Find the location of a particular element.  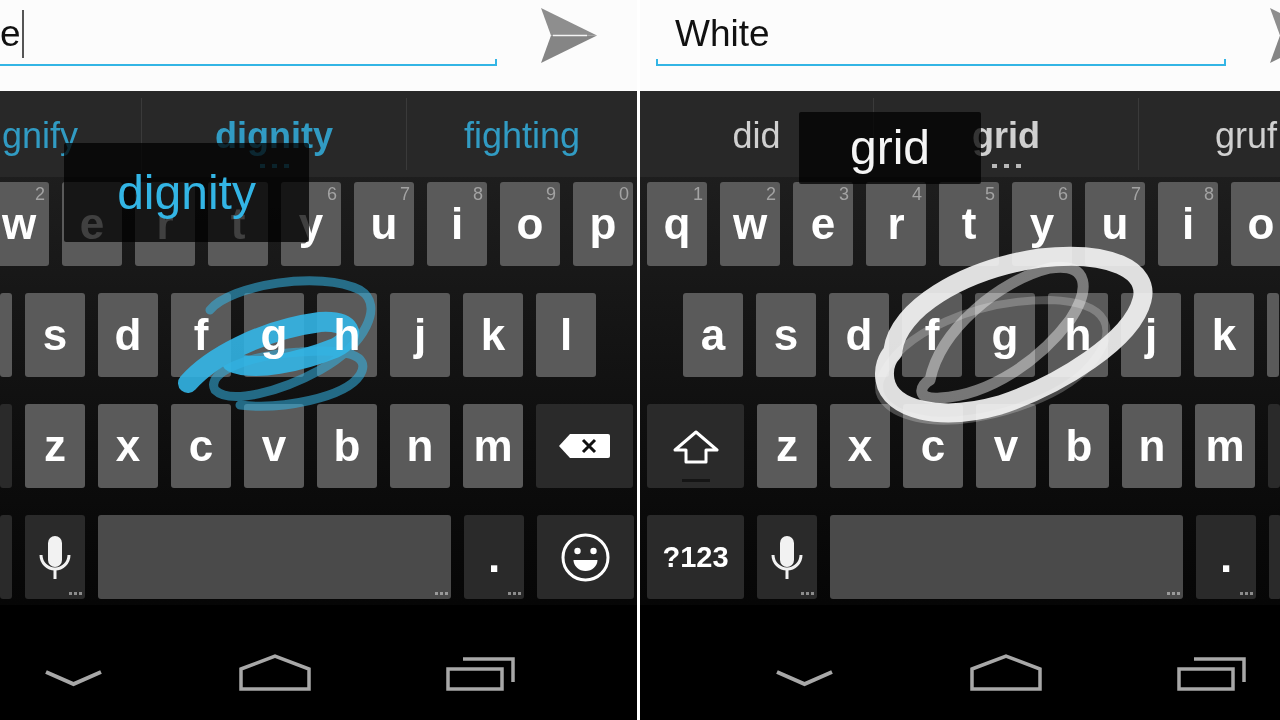

smiley-icon is located at coordinates (585, 557).